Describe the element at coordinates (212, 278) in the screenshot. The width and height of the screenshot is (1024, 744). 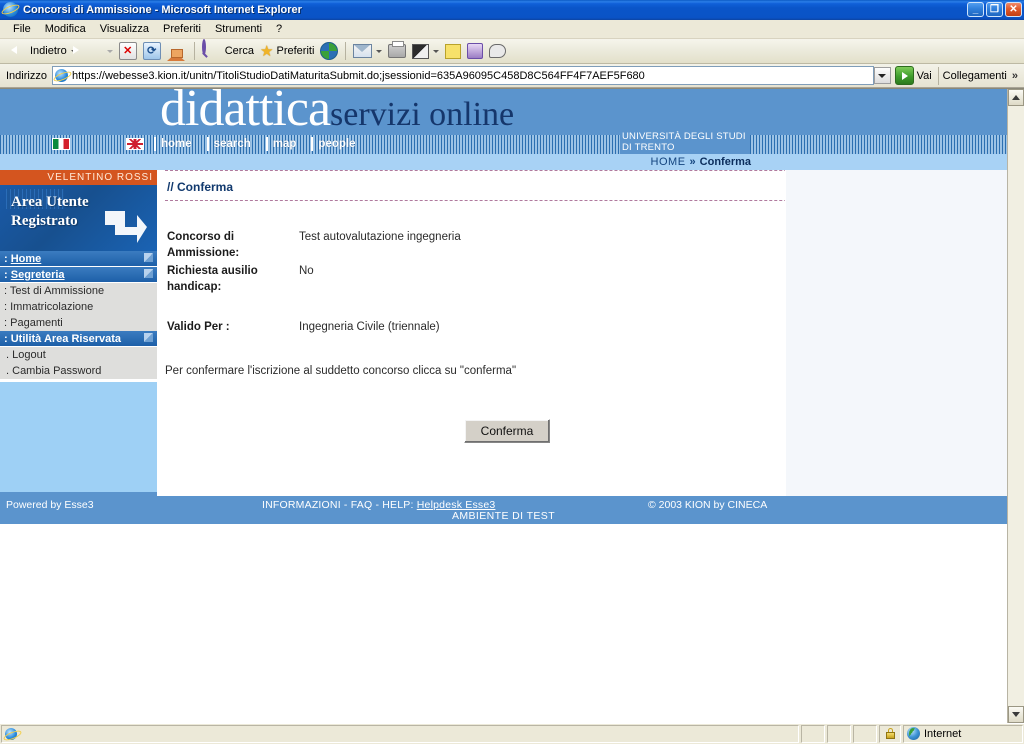
I see `field-label-handicap: Richiesta ausilio handicap:` at that location.